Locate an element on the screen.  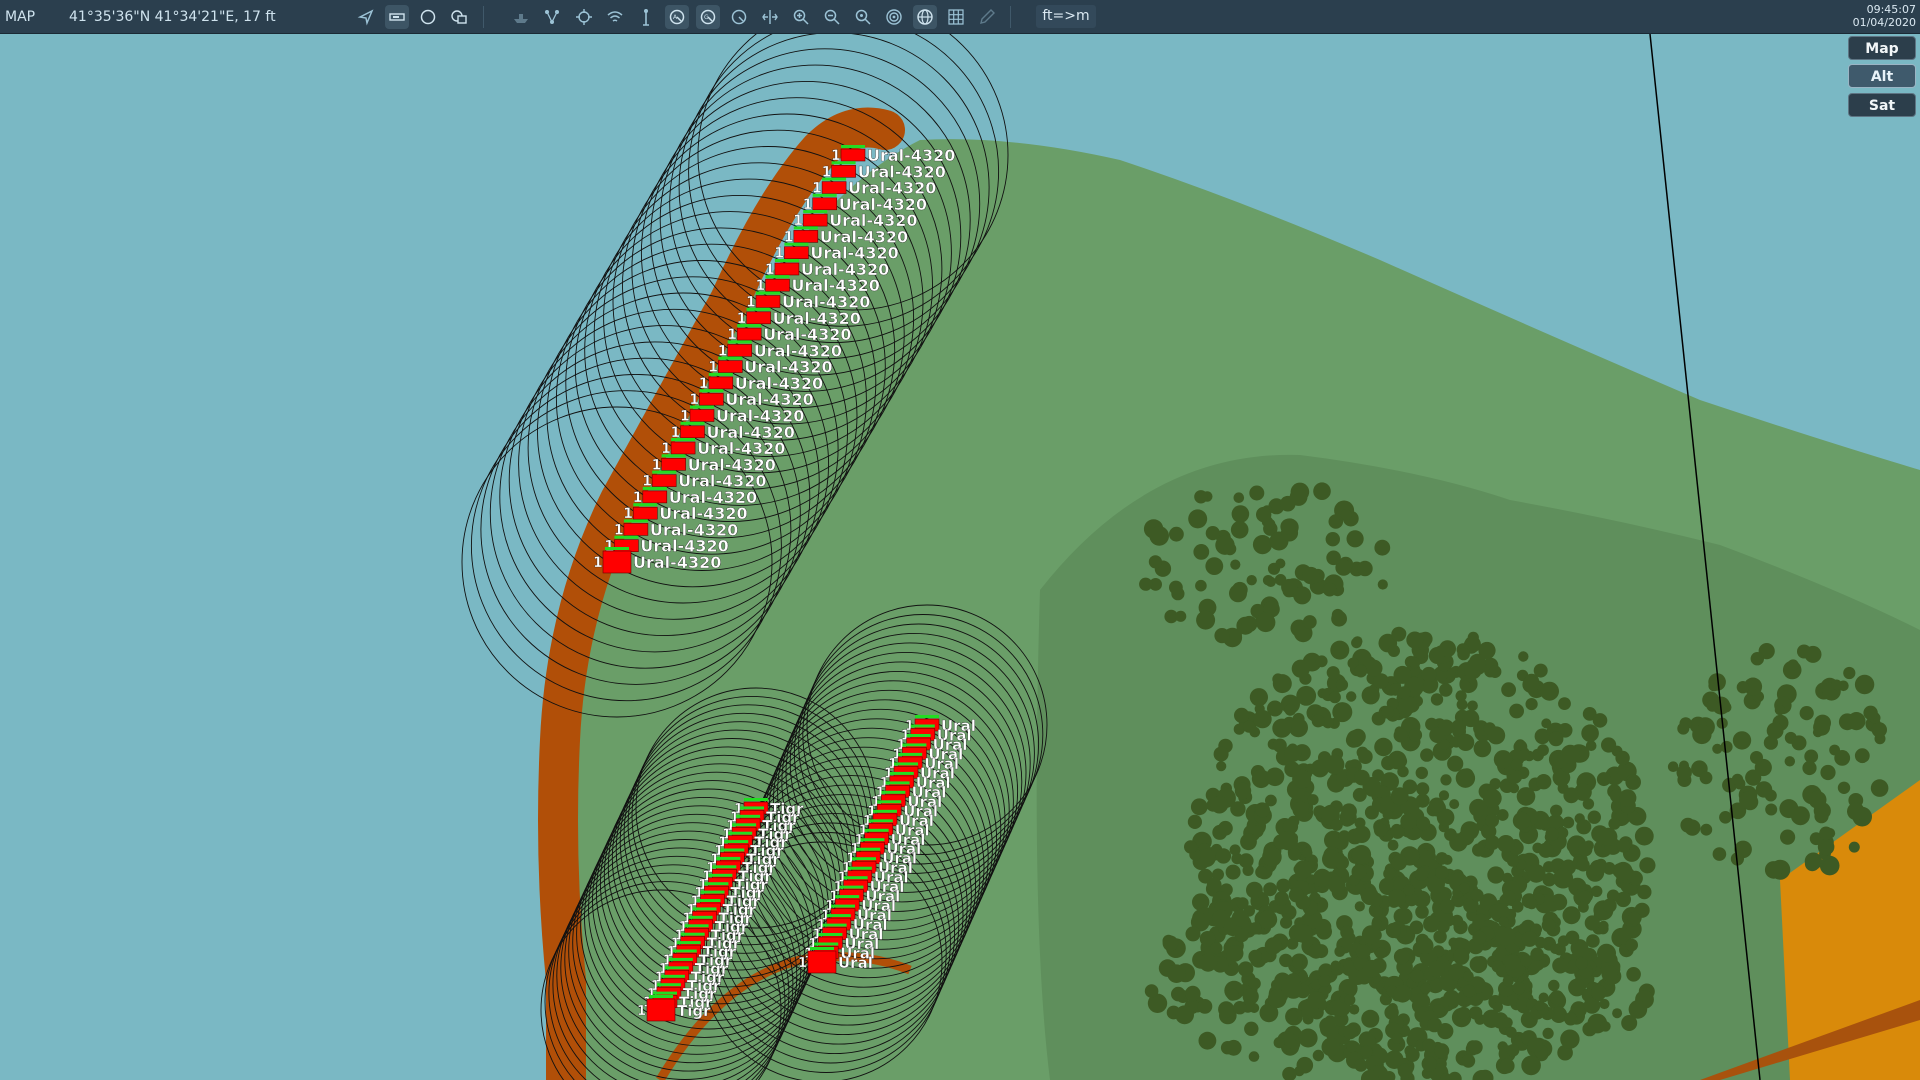
unit-type-label: Tigr is located at coordinates (694, 1011).